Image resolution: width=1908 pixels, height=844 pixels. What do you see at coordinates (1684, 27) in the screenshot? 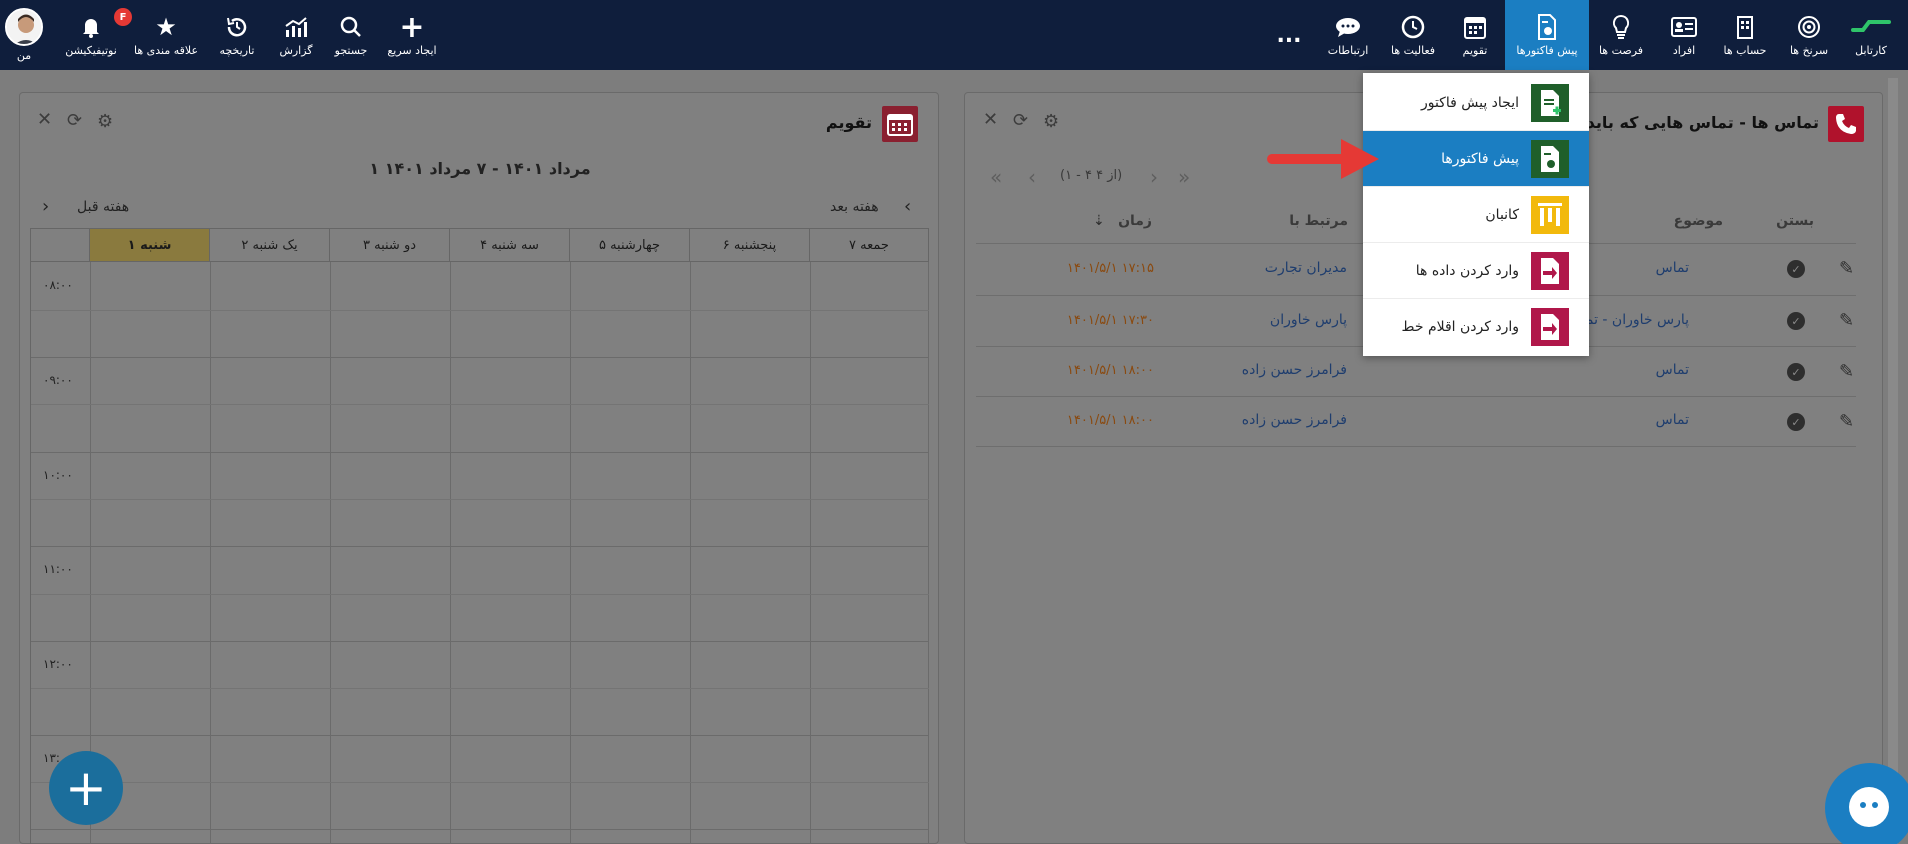
I see `contact-card-icon` at bounding box center [1684, 27].